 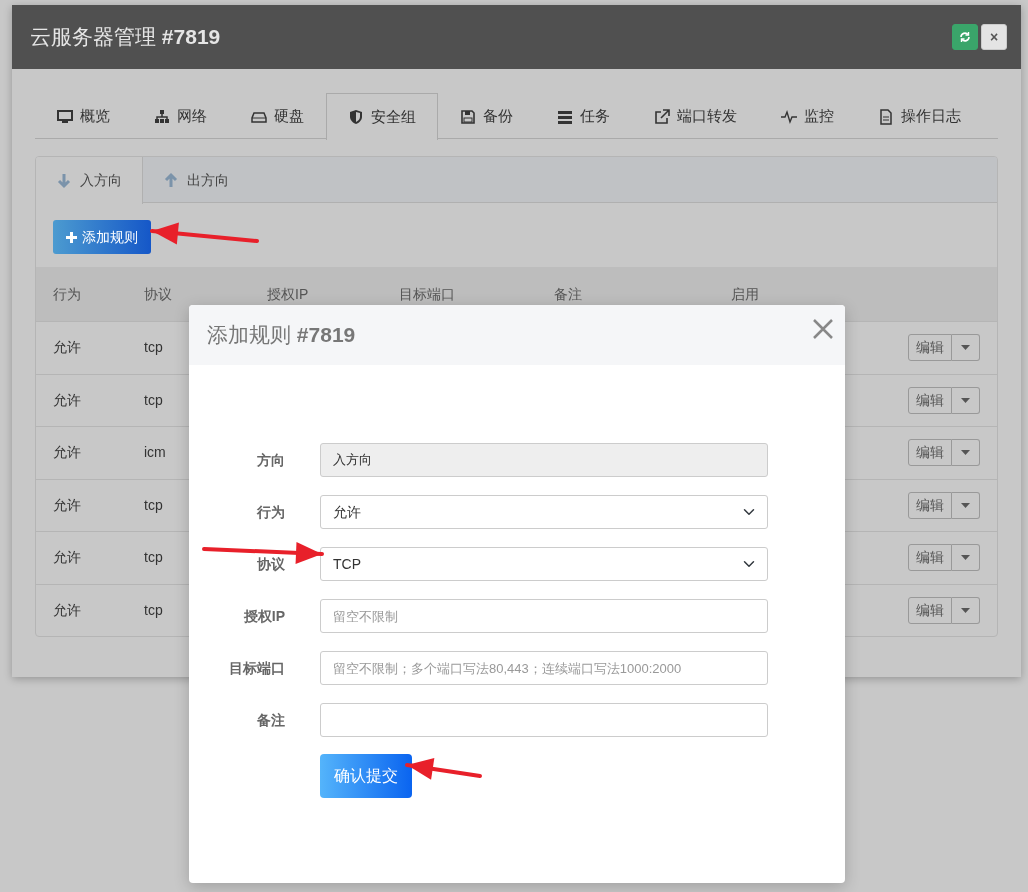 What do you see at coordinates (565, 116) in the screenshot?
I see `server-icon` at bounding box center [565, 116].